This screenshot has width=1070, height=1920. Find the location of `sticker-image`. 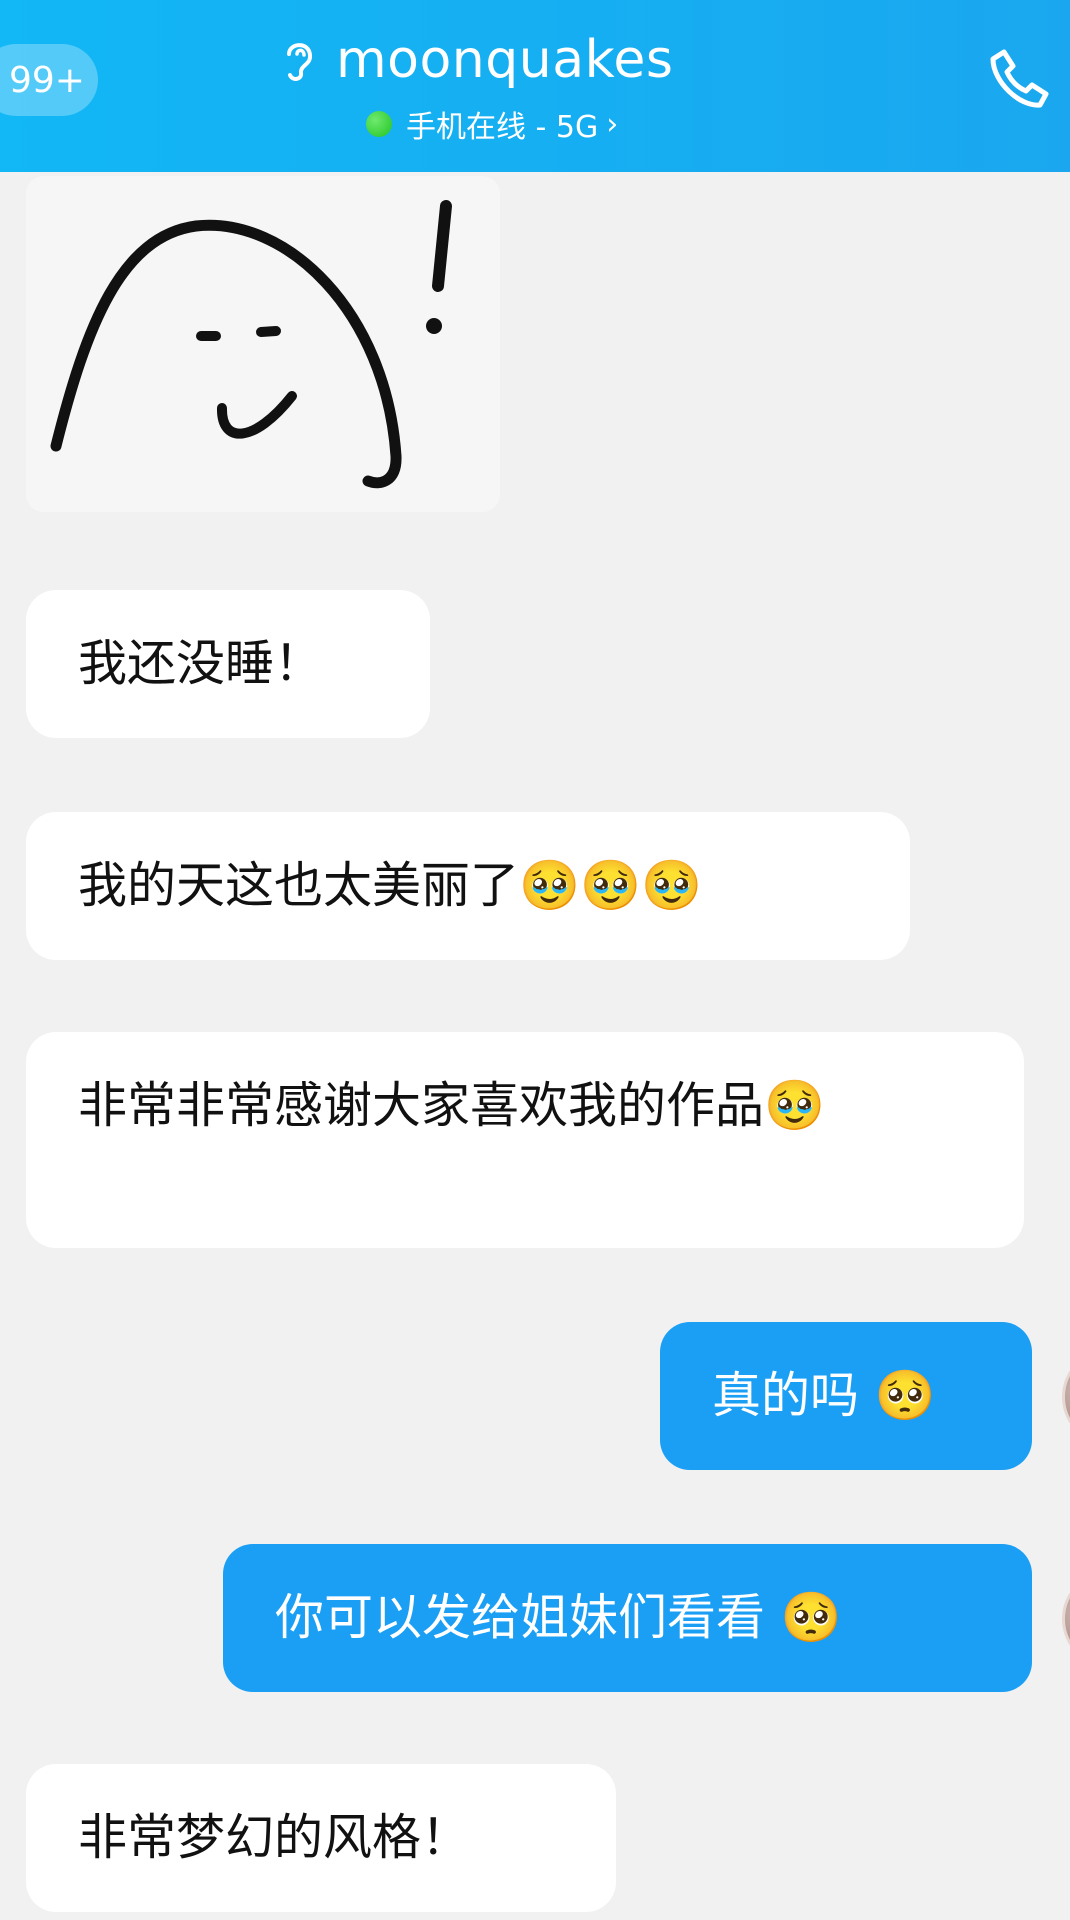

sticker-image is located at coordinates (263, 344).